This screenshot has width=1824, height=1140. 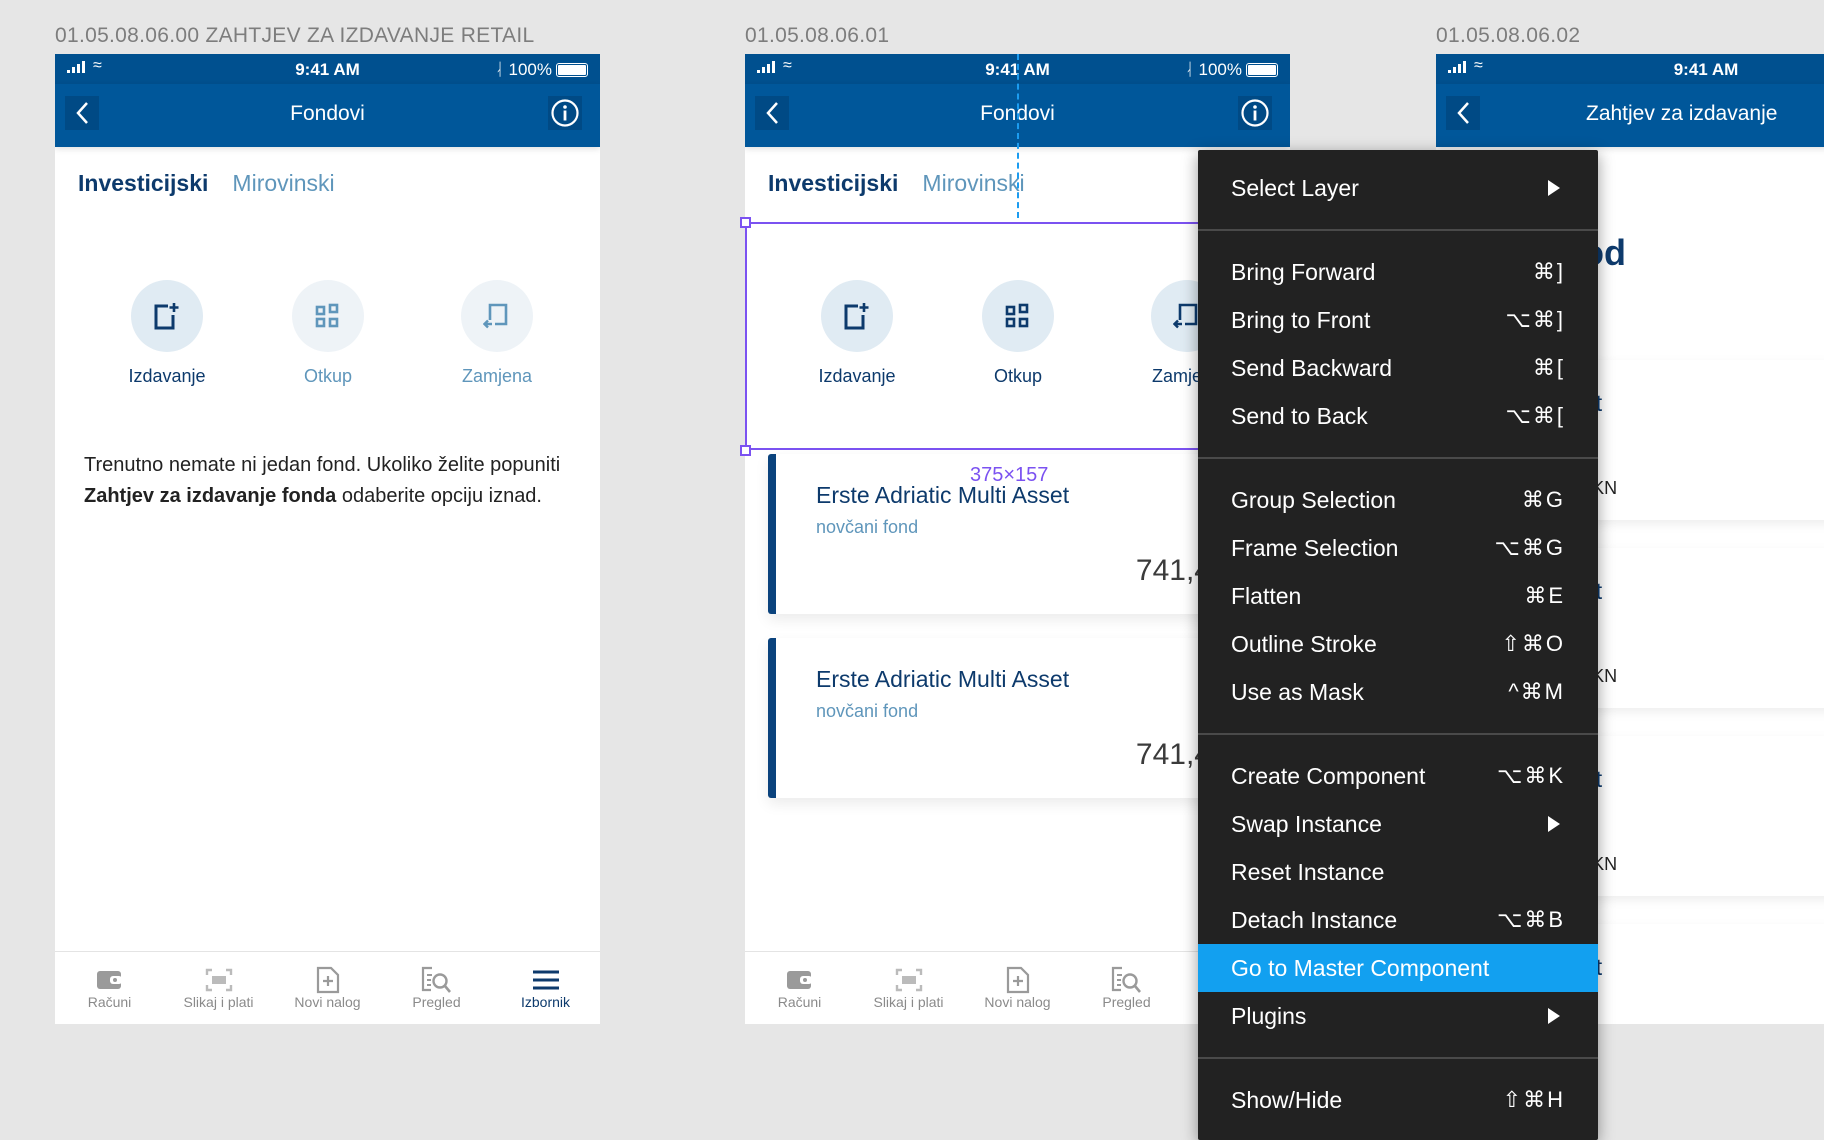 I want to click on menu-item-frame-selection: Frame Selection ⌥⌘G, so click(x=1398, y=548).